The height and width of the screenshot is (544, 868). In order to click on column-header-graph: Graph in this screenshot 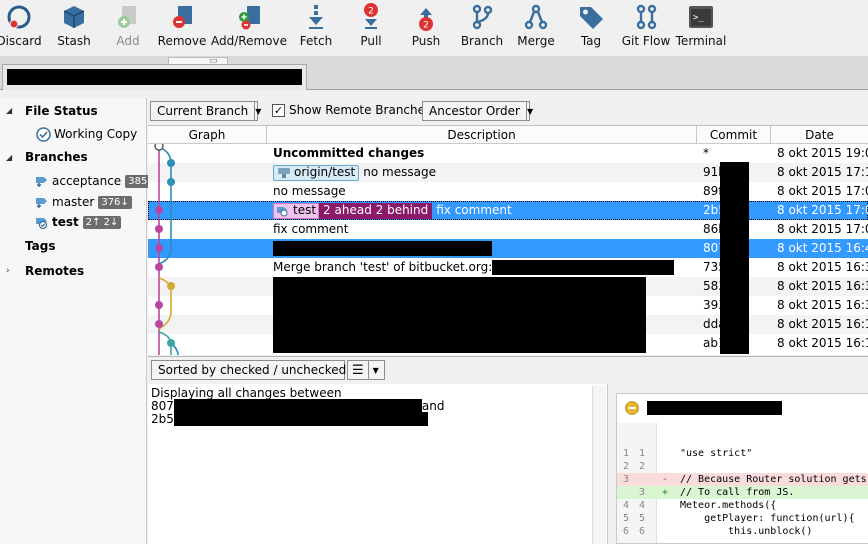, I will do `click(207, 135)`.